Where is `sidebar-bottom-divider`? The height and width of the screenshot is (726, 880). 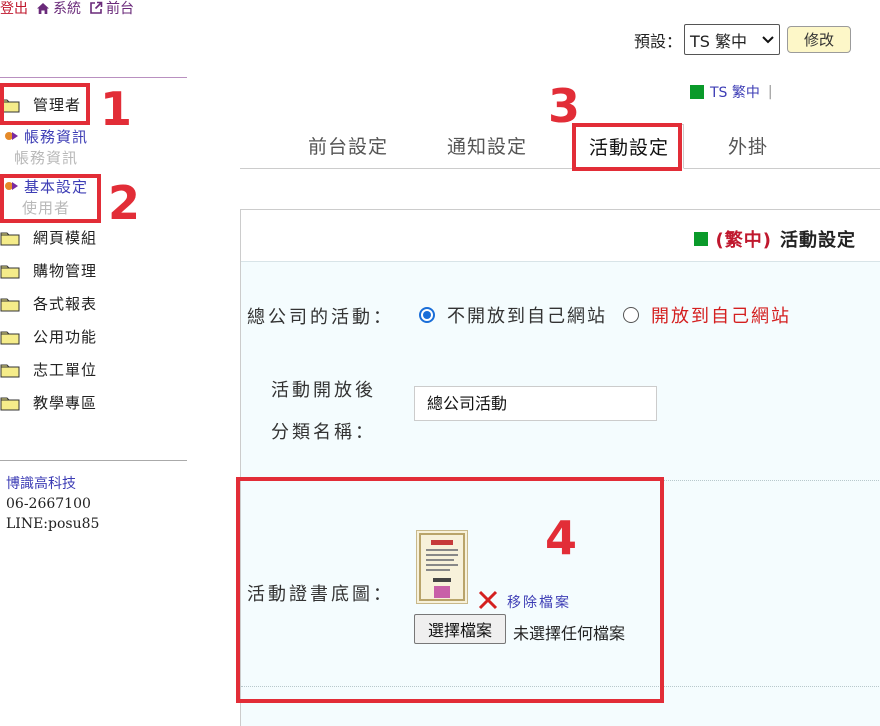 sidebar-bottom-divider is located at coordinates (93, 460).